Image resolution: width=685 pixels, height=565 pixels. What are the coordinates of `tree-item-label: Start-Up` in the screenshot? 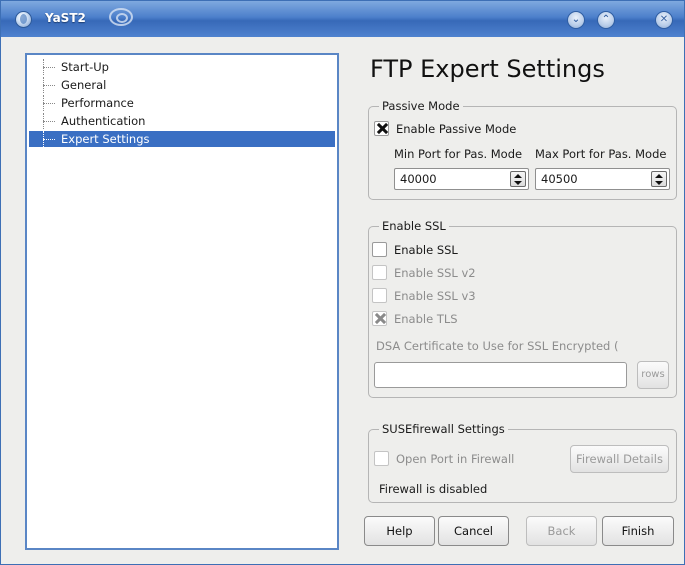 It's located at (85, 67).